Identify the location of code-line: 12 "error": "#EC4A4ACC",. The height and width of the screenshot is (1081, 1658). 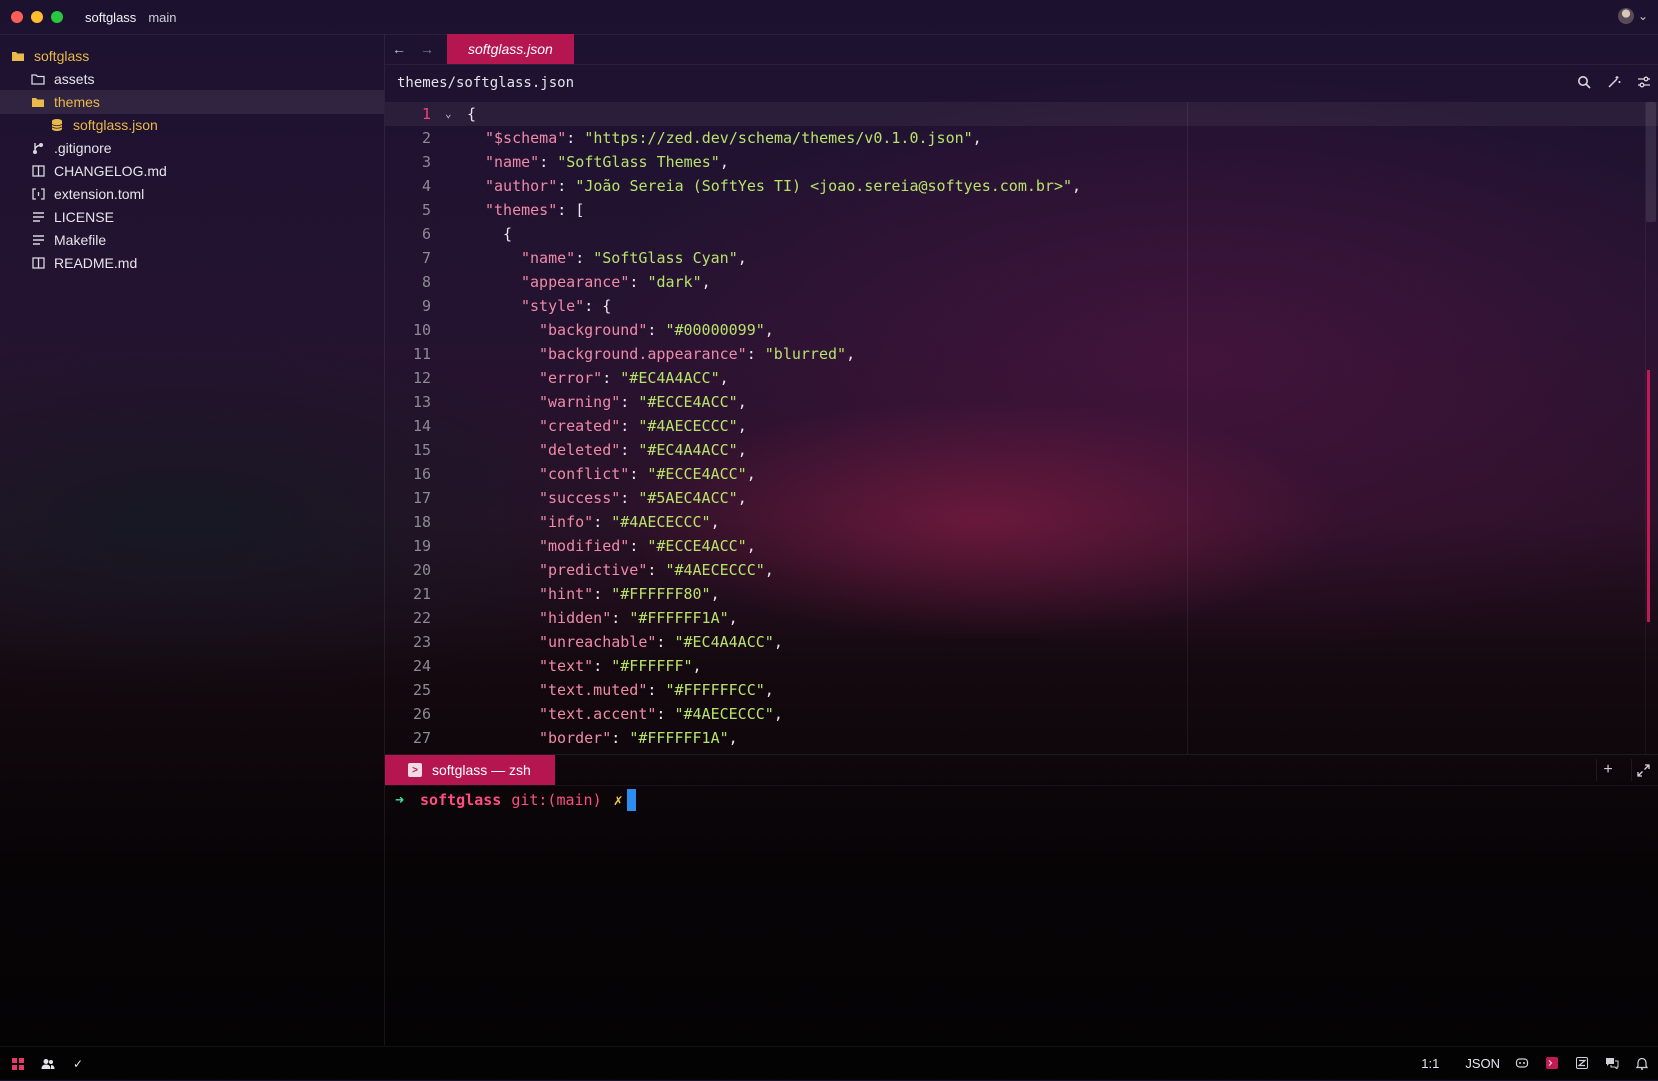
(1021, 378).